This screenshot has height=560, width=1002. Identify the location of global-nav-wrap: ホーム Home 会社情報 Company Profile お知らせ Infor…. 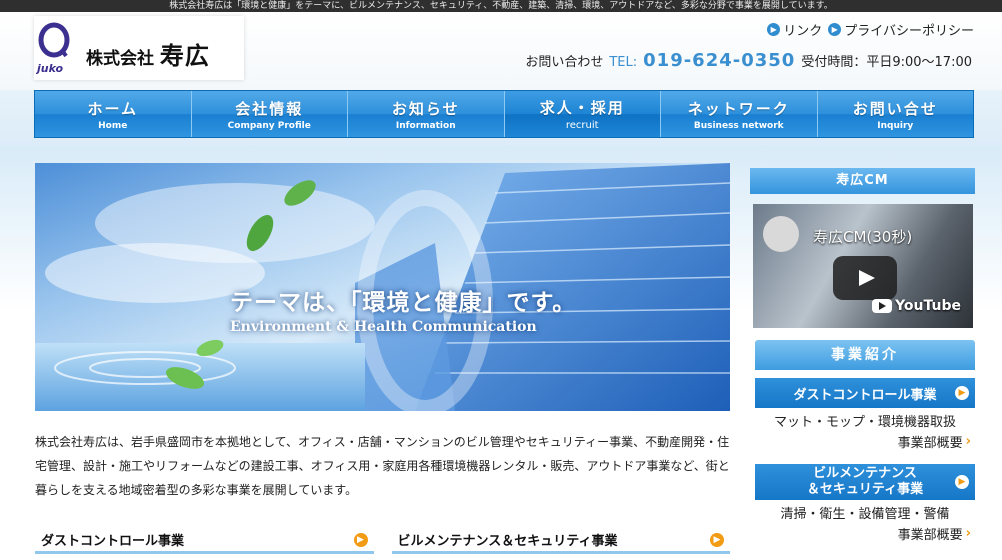
(501, 118).